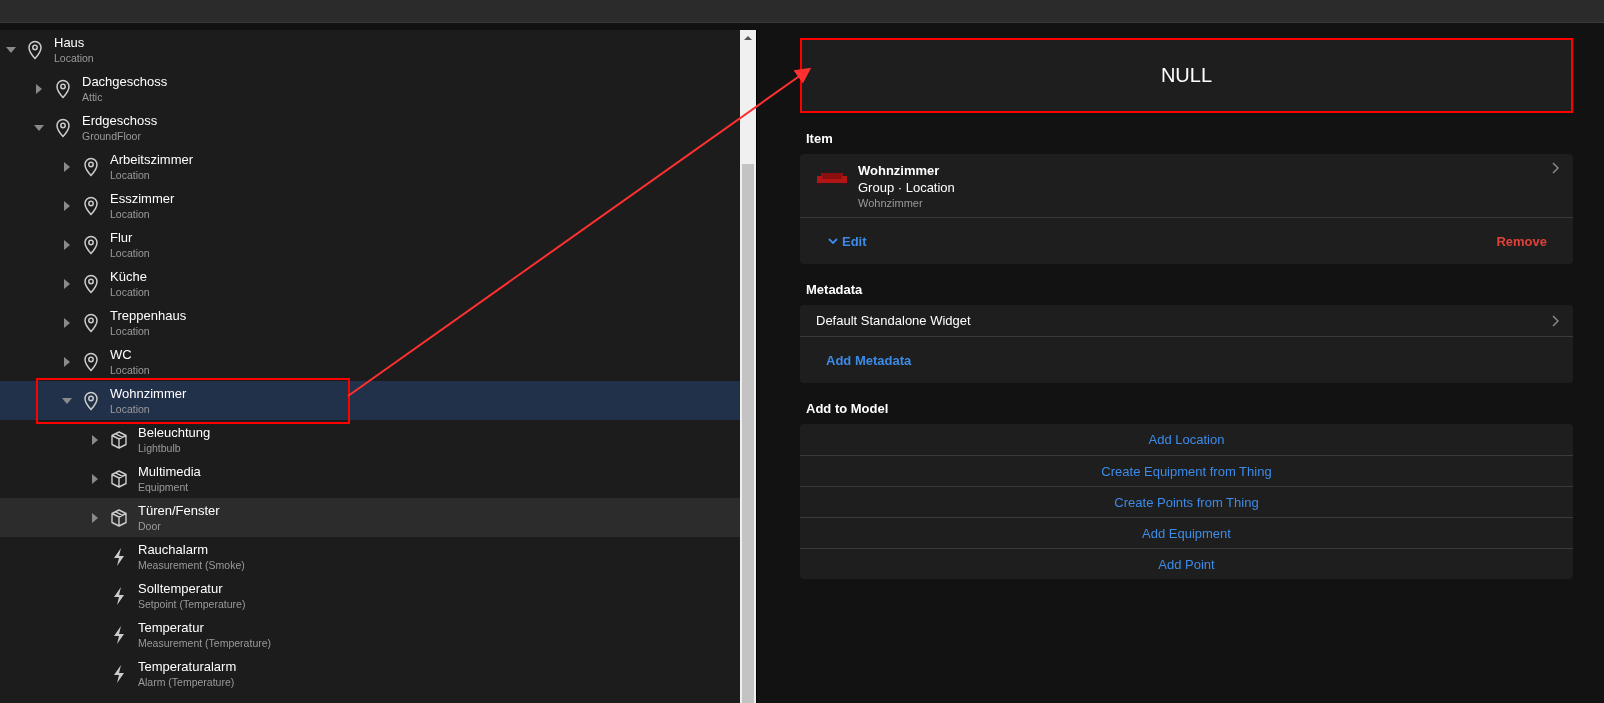 This screenshot has width=1604, height=703. Describe the element at coordinates (164, 486) in the screenshot. I see `item-type: Equipment` at that location.